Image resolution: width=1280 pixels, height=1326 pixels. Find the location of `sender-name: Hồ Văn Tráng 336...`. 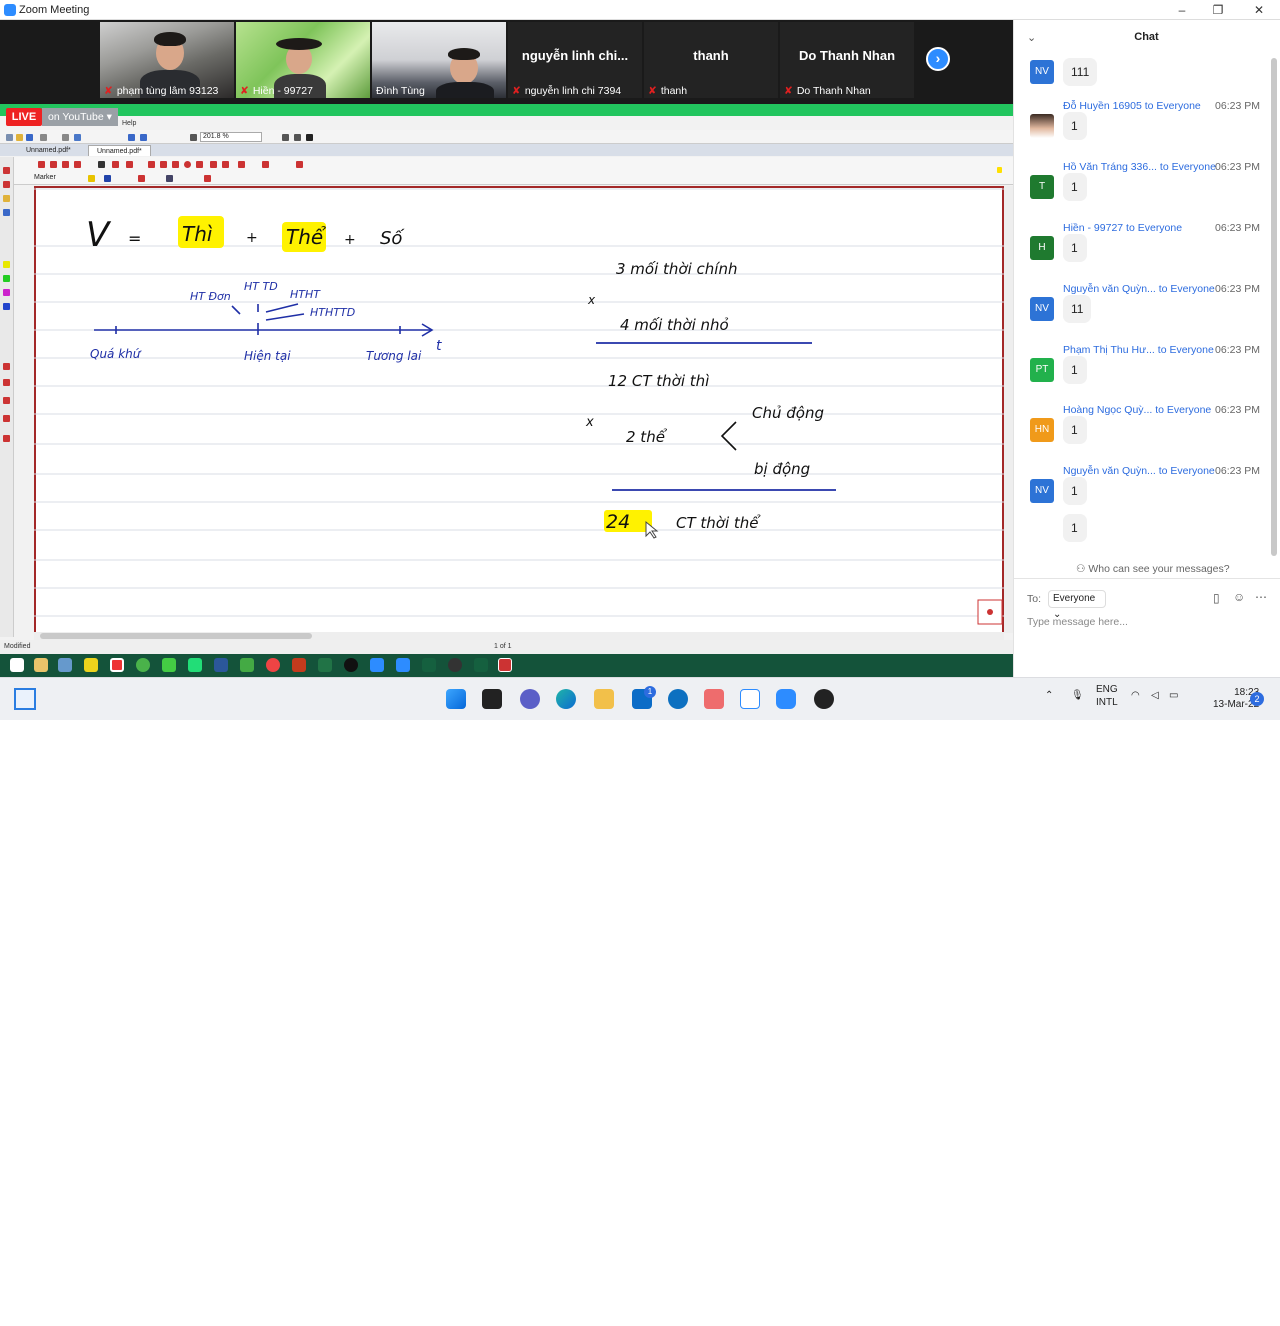

sender-name: Hồ Văn Tráng 336... is located at coordinates (1110, 167).